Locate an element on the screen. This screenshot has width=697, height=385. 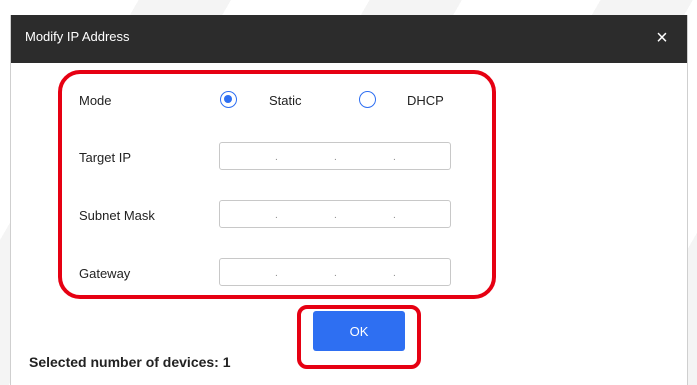
static-radio-label: Static is located at coordinates (285, 100).